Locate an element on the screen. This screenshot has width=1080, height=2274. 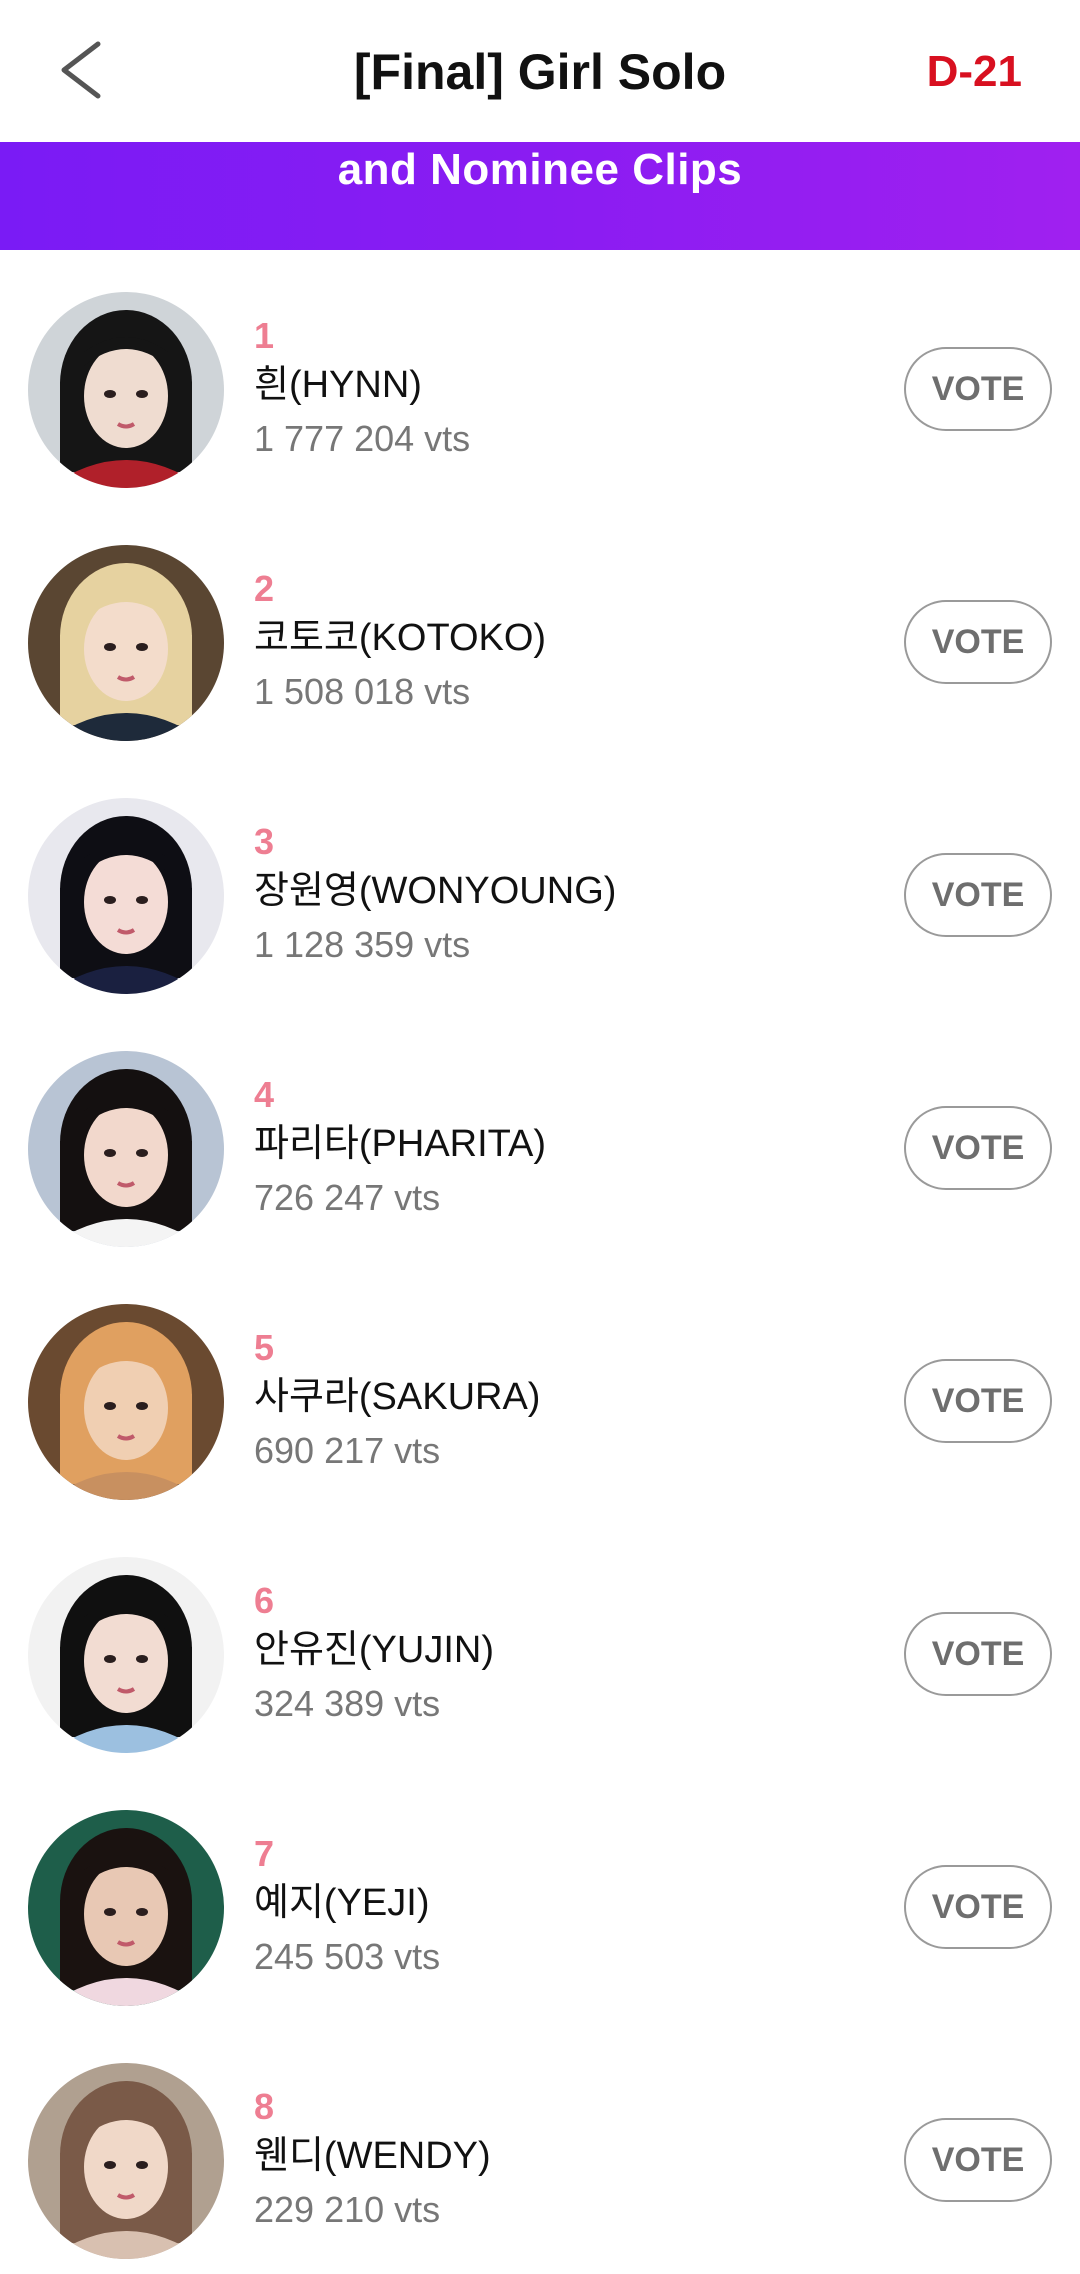
list-item: 8 웬디(WENDY) 229 210 vts VOTE is located at coordinates (540, 2147).